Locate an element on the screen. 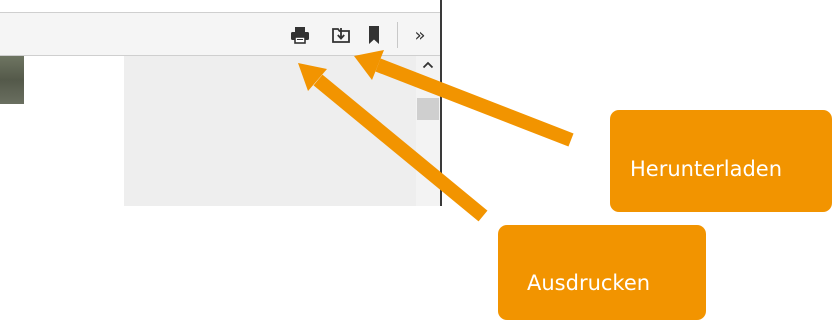  print-button is located at coordinates (300, 35).